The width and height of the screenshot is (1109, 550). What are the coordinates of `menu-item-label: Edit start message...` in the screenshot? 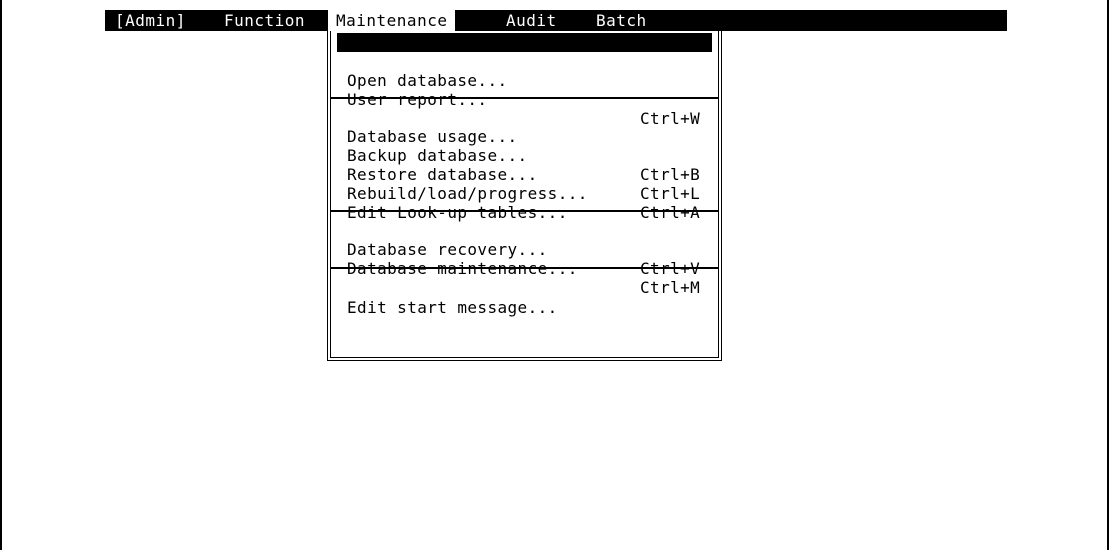 It's located at (452, 307).